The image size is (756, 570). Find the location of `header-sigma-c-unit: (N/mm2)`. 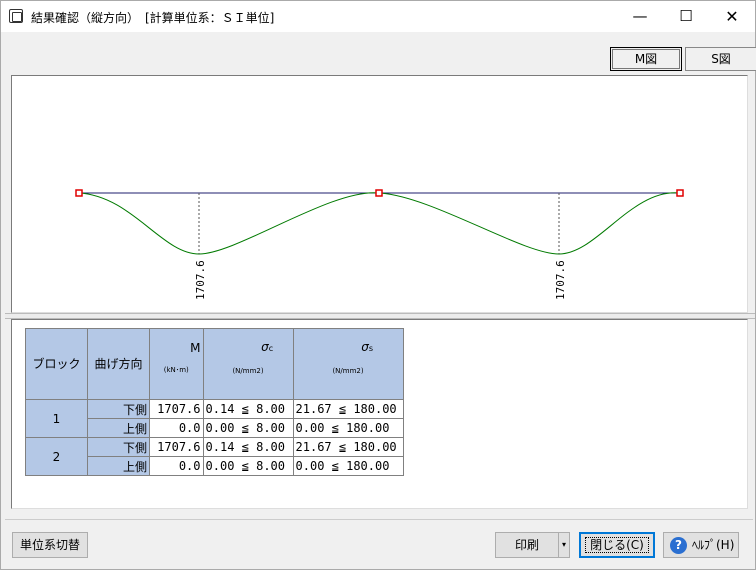

header-sigma-c-unit: (N/mm2) is located at coordinates (248, 371).